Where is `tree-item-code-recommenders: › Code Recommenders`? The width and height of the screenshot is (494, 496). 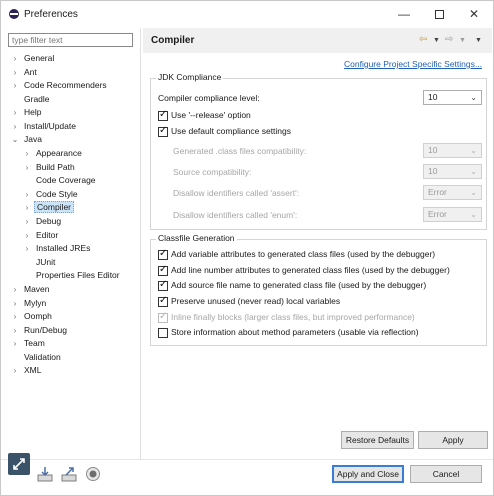 tree-item-code-recommenders: › Code Recommenders is located at coordinates (59, 85).